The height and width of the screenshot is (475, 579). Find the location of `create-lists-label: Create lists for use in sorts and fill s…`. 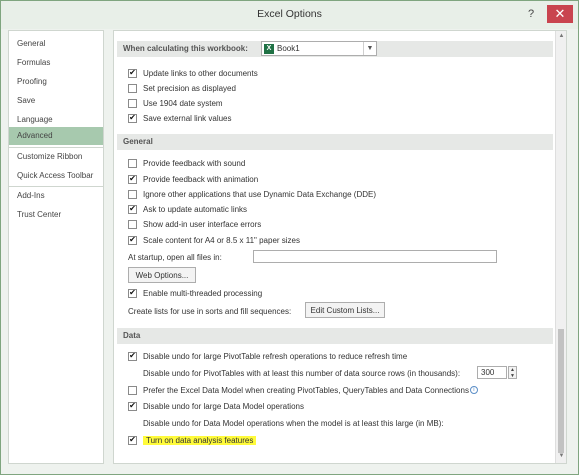

create-lists-label: Create lists for use in sorts and fill s… is located at coordinates (210, 311).